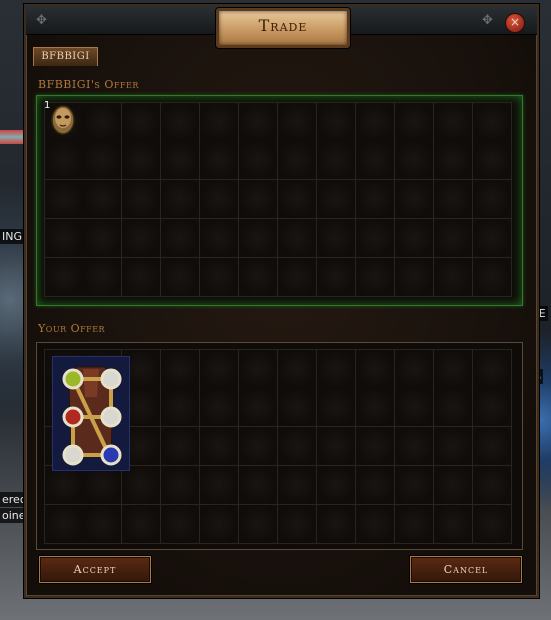 Image resolution: width=551 pixels, height=620 pixels. I want to click on close-button: ×, so click(515, 23).